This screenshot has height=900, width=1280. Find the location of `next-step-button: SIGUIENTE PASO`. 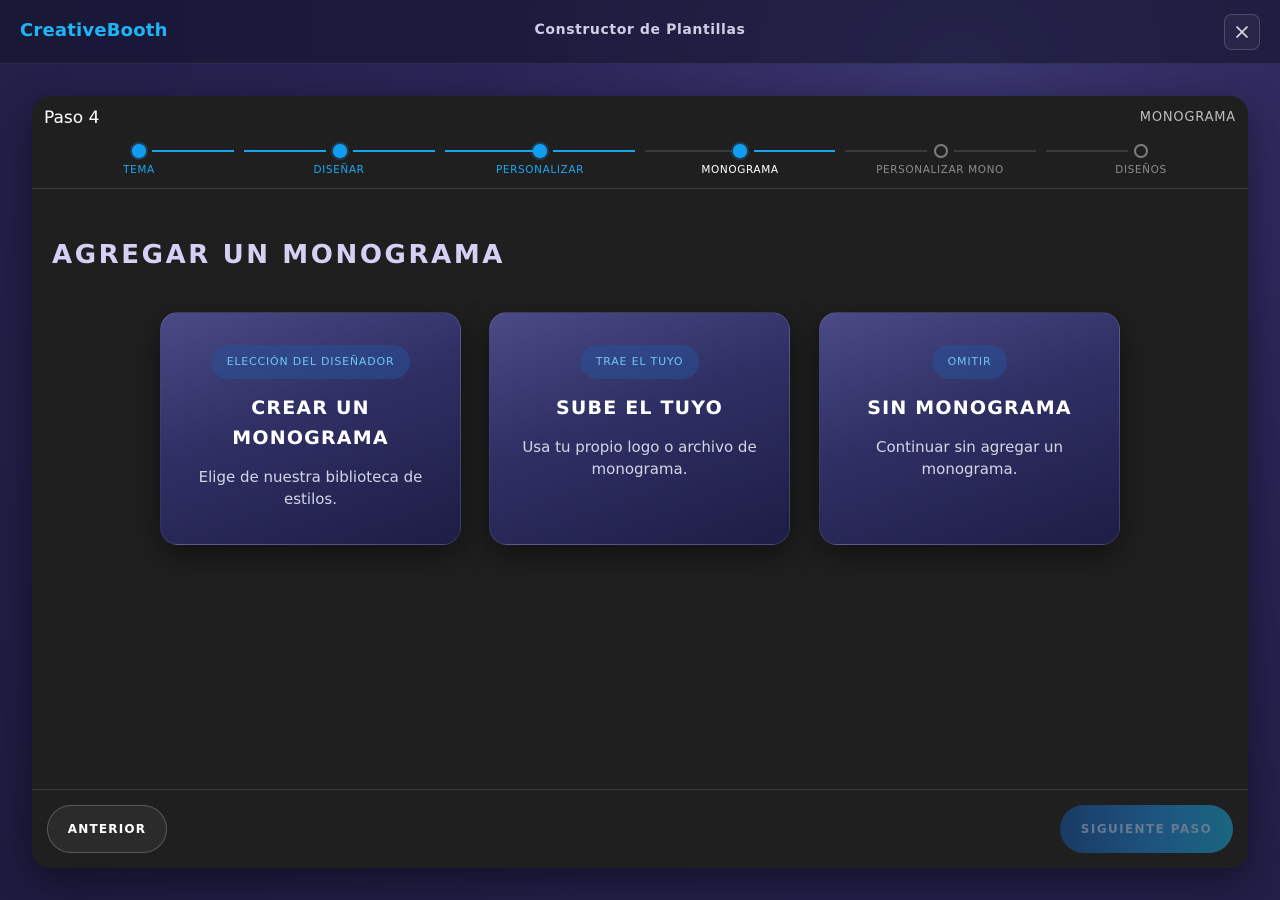

next-step-button: SIGUIENTE PASO is located at coordinates (1146, 829).